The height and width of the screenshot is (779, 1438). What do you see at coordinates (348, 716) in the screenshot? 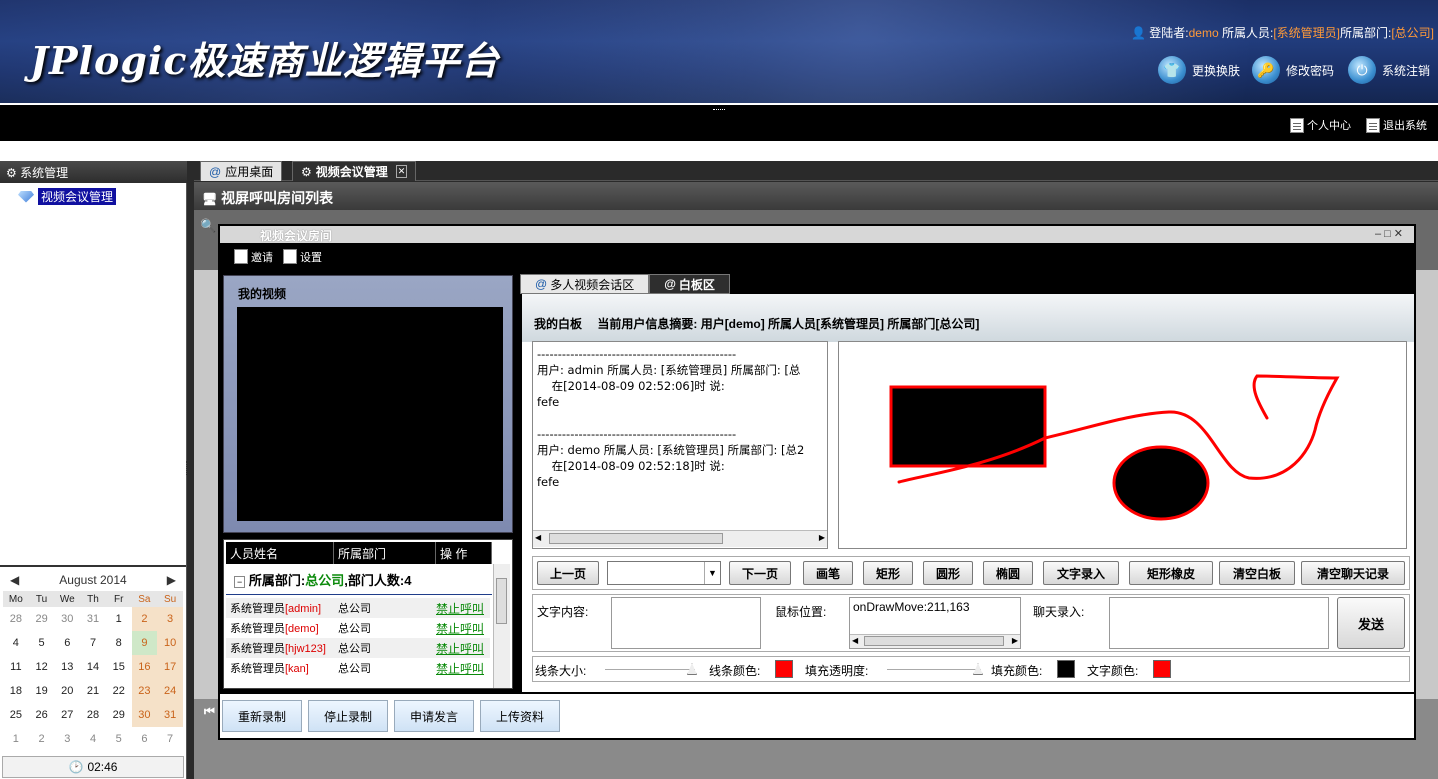
I see `stop-record-button: 停止录制` at bounding box center [348, 716].